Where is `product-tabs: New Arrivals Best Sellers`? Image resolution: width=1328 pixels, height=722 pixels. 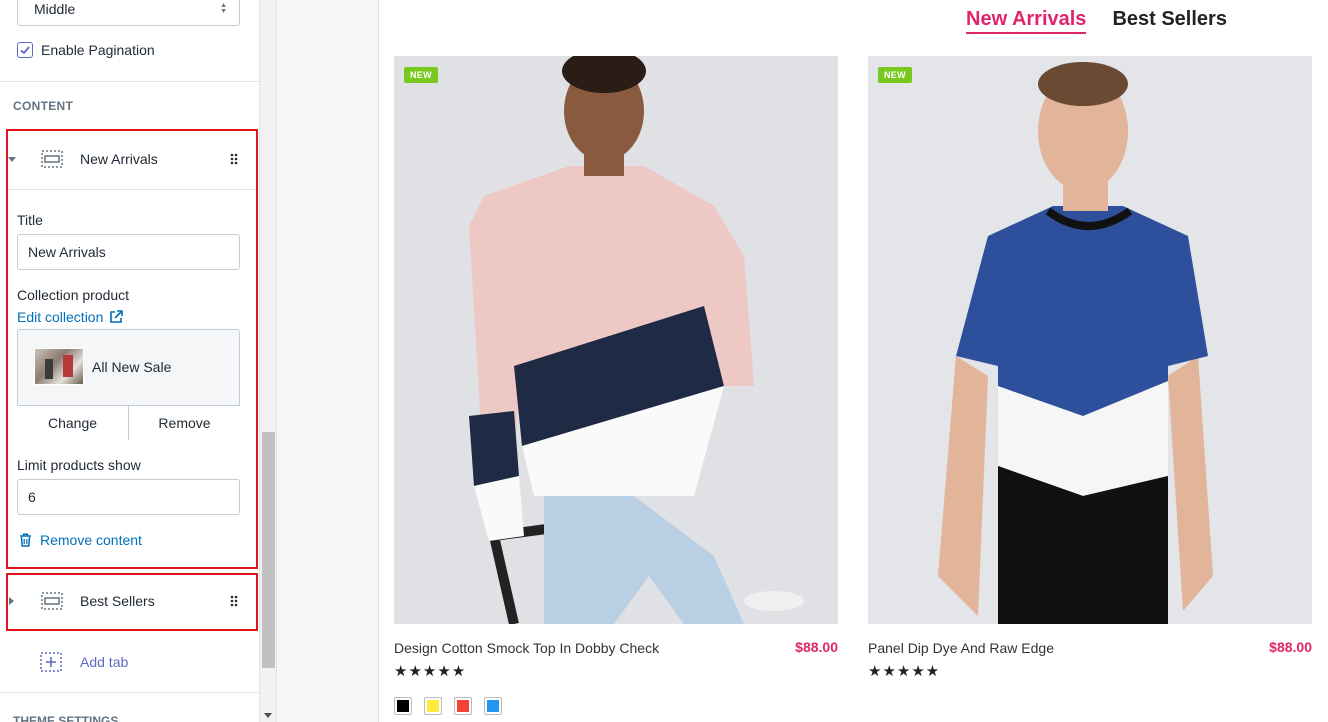
product-tabs: New Arrivals Best Sellers is located at coordinates (1096, 21).